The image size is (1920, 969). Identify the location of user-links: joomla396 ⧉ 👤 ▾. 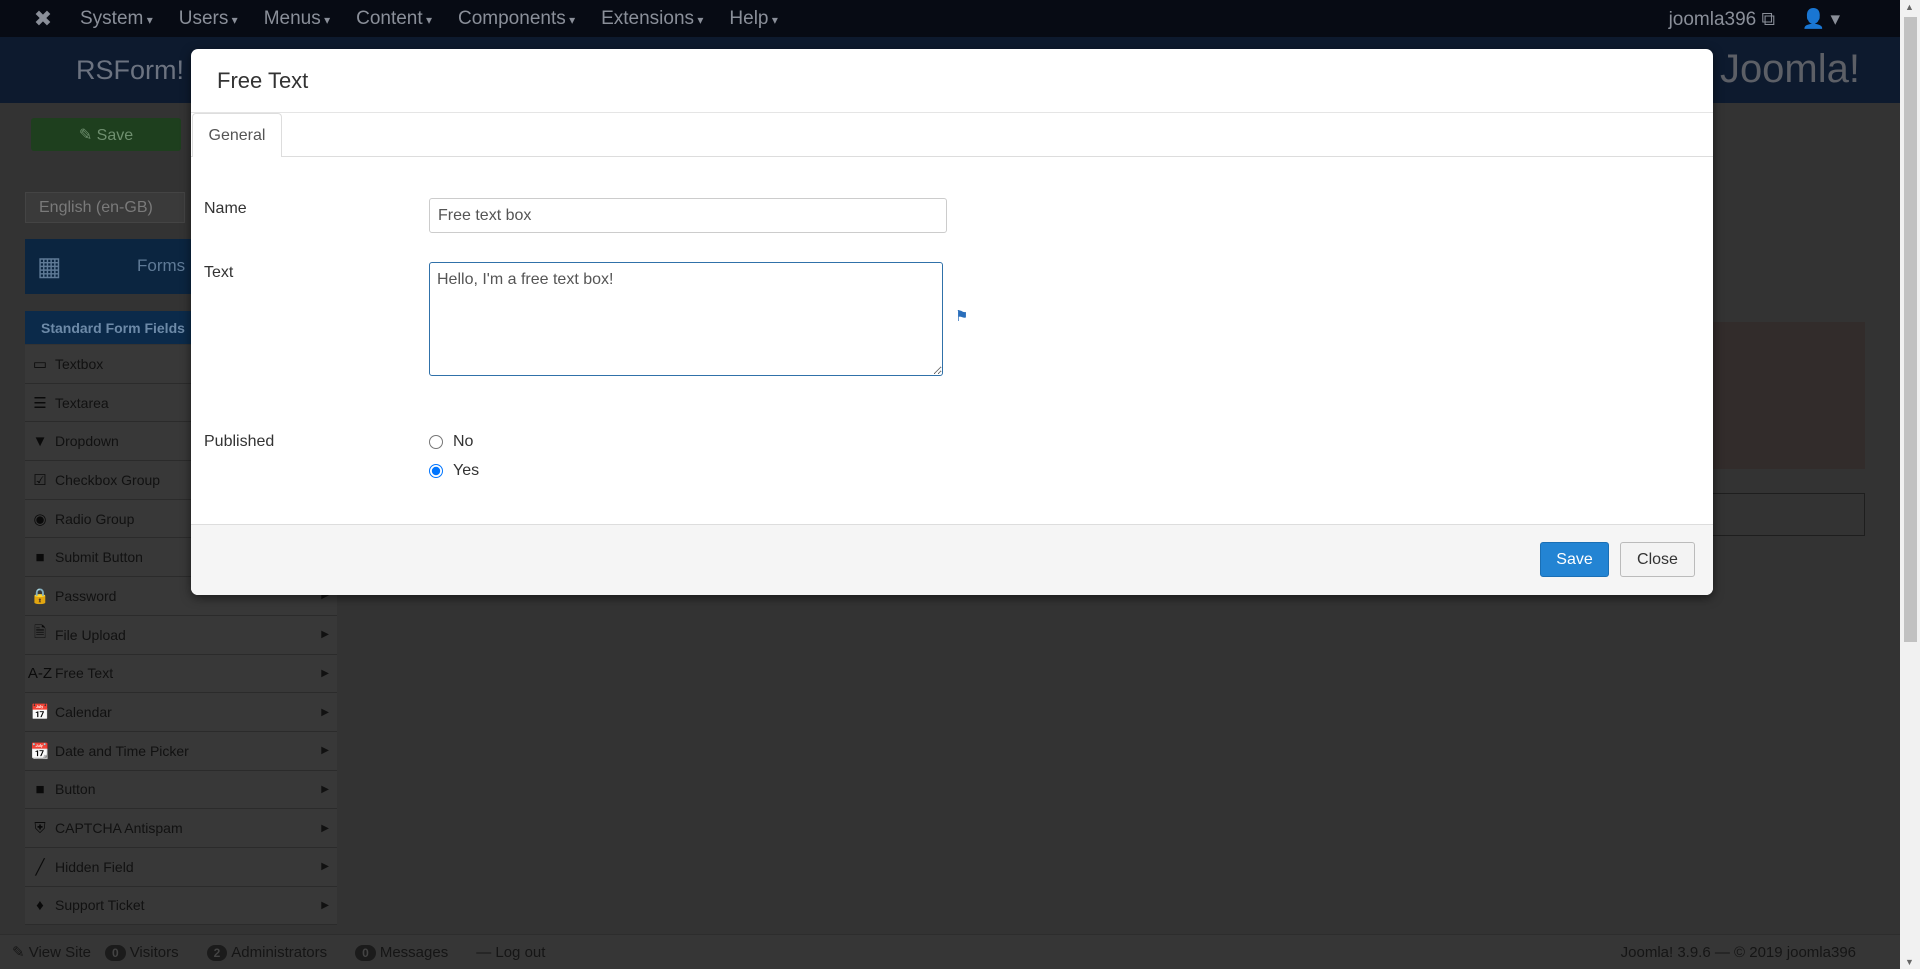
(1754, 19).